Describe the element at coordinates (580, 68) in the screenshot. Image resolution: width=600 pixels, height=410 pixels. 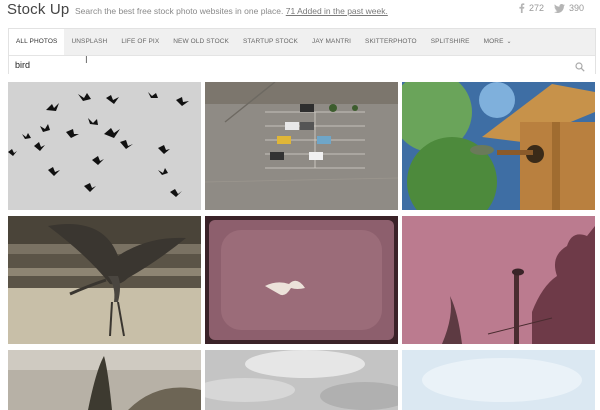
I see `search-icon` at that location.